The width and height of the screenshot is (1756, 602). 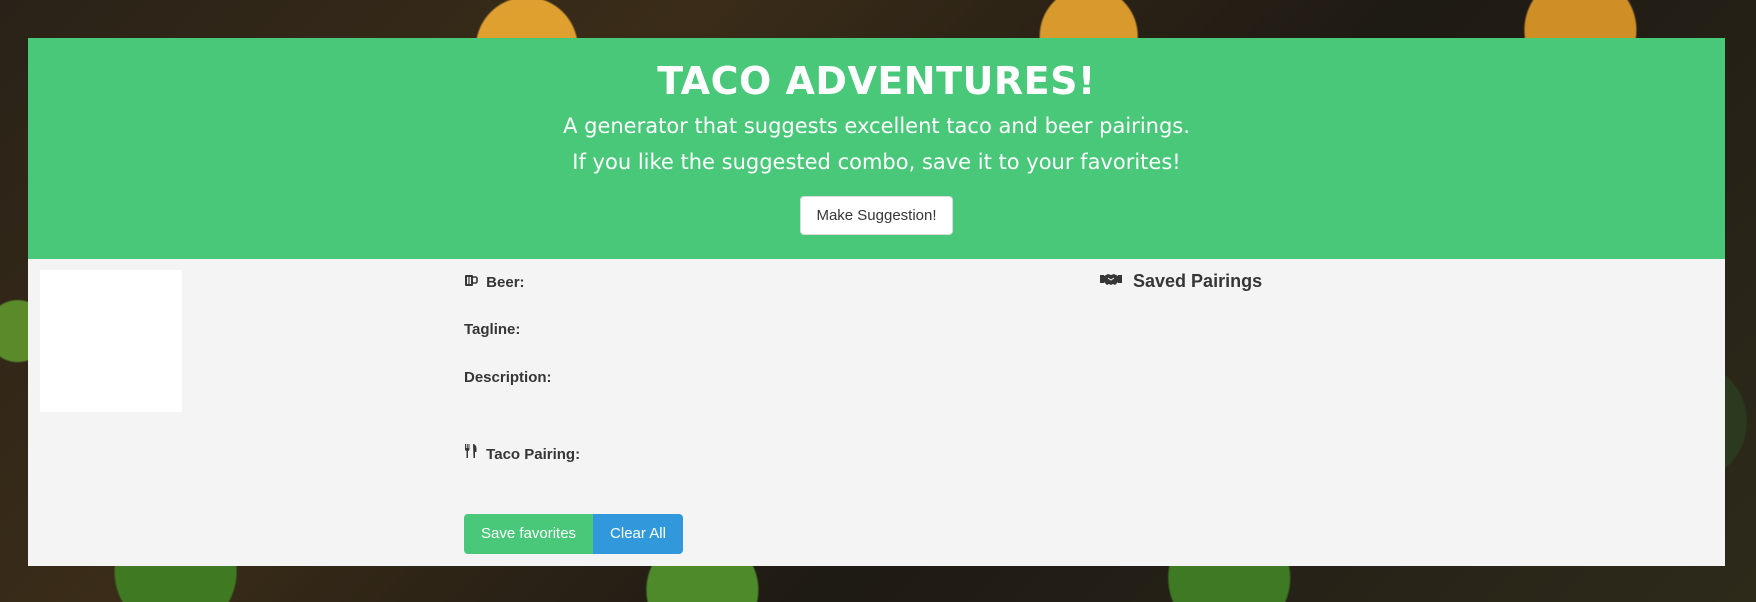 What do you see at coordinates (111, 341) in the screenshot?
I see `beer-image` at bounding box center [111, 341].